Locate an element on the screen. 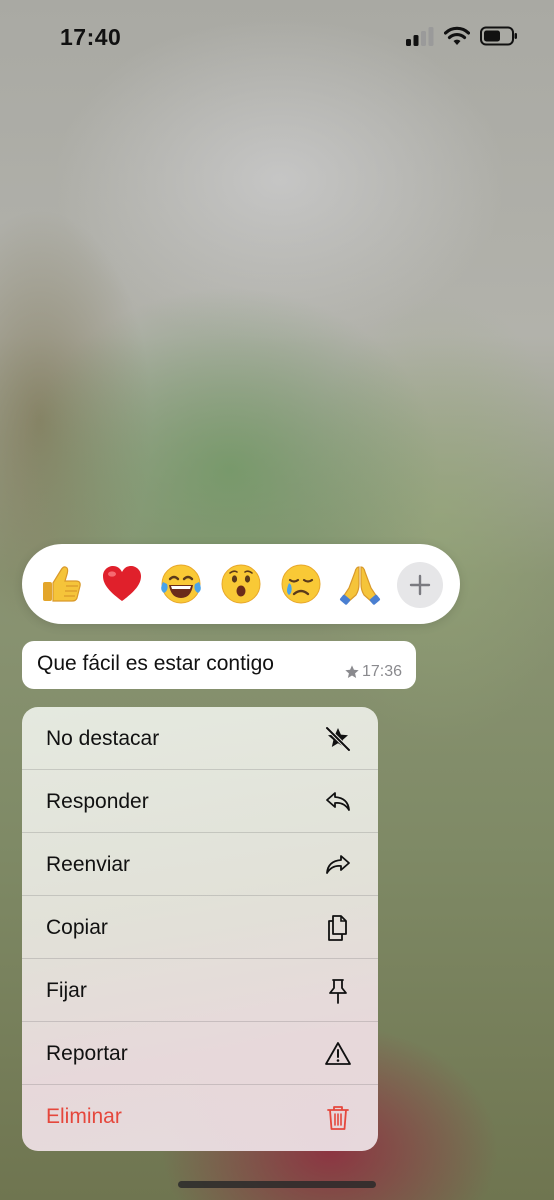 This screenshot has width=554, height=1200. message-time: 17:36 is located at coordinates (381, 671).